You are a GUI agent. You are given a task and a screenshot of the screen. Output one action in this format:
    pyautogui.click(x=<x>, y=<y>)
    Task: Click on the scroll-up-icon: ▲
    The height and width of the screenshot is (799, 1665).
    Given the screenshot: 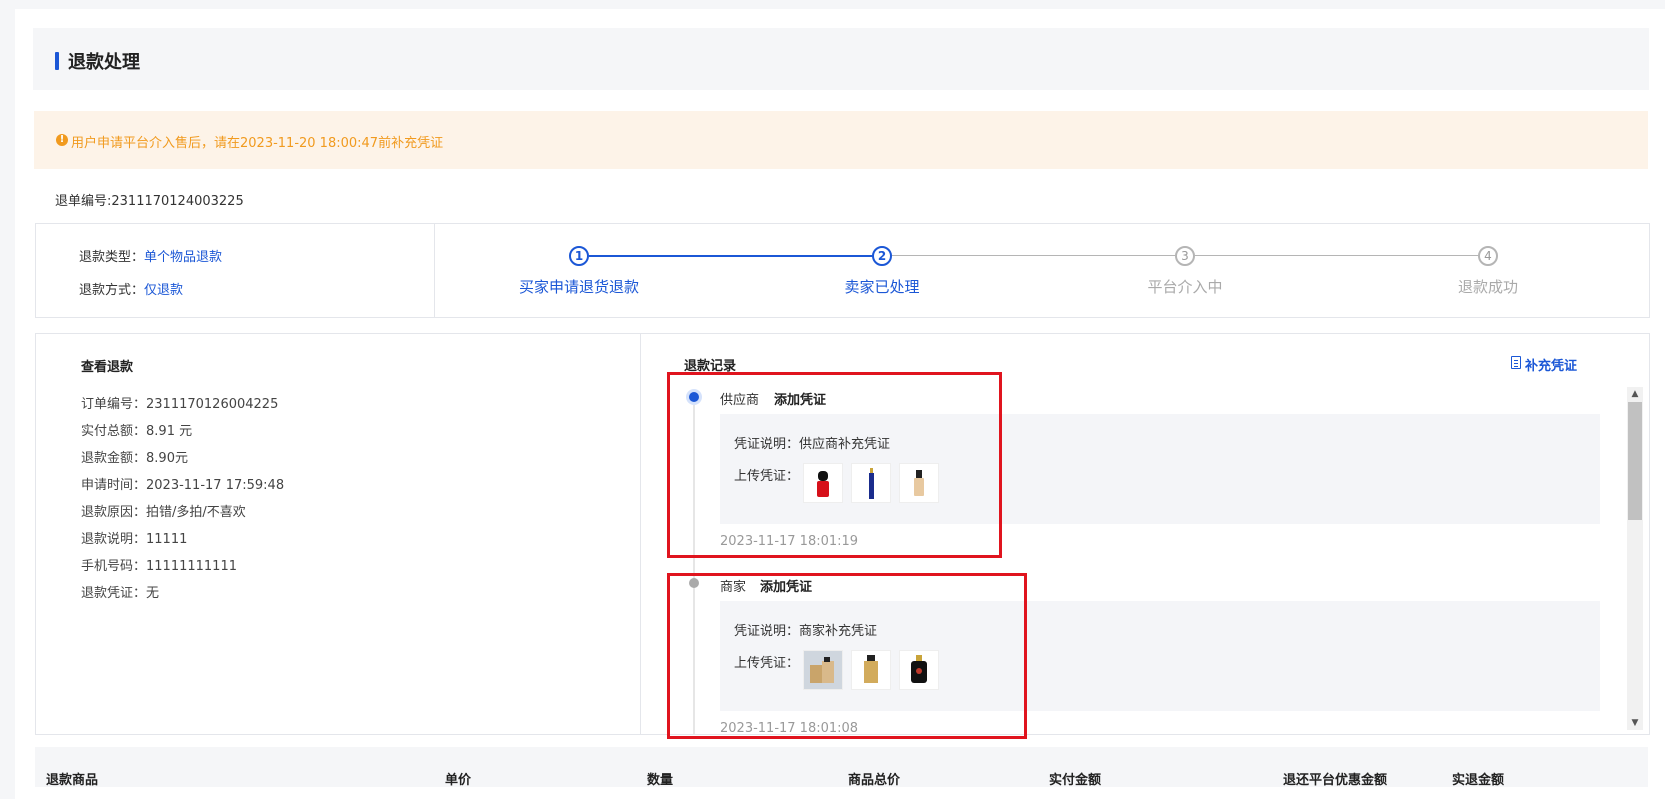 What is the action you would take?
    pyautogui.click(x=1635, y=394)
    